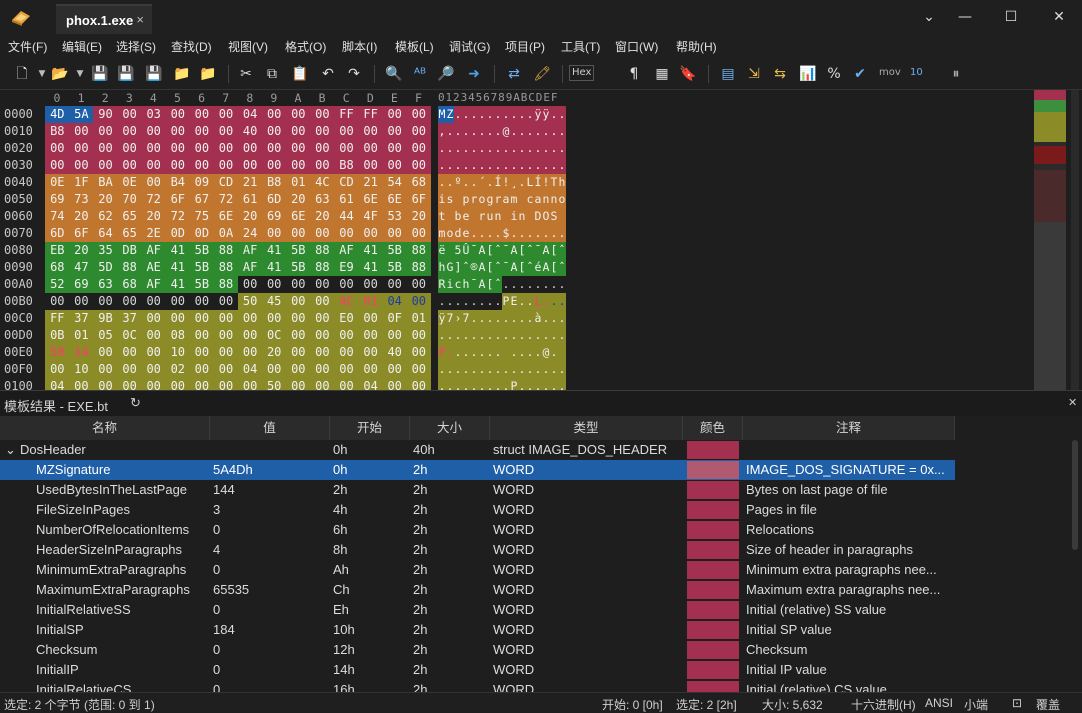 This screenshot has height=713, width=1082. Describe the element at coordinates (442, 352) in the screenshot. I see `ascii-char: P` at that location.